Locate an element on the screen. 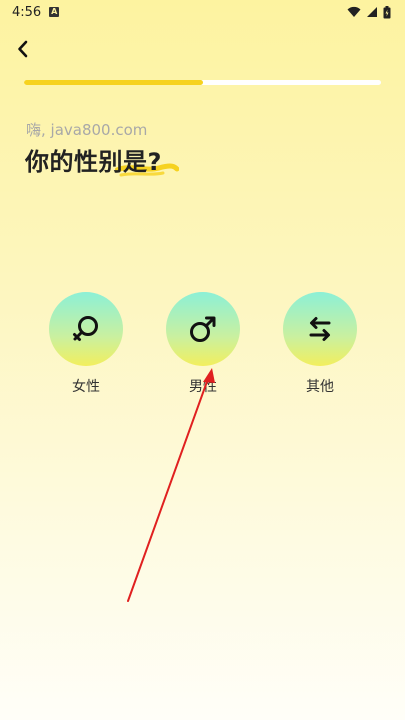 This screenshot has height=720, width=405. status-time: 4:56 is located at coordinates (27, 12).